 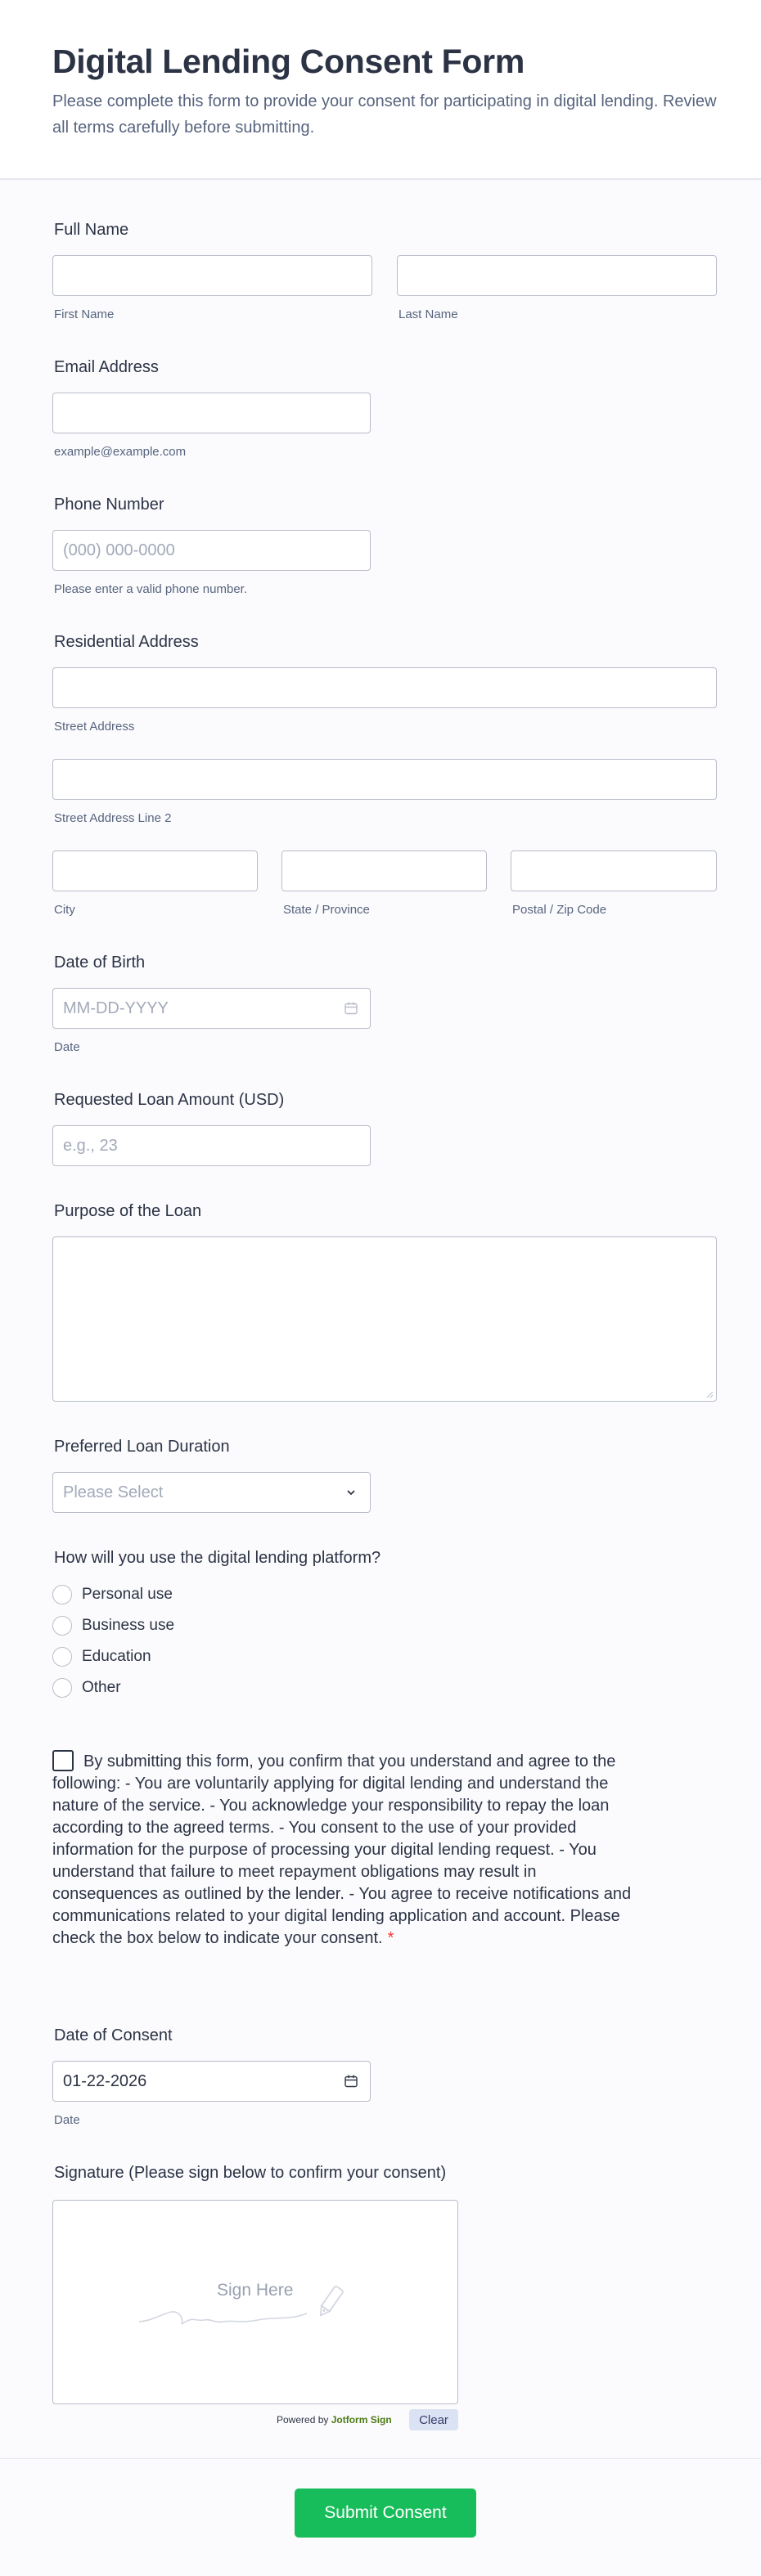 I want to click on consent-checkbox, so click(x=63, y=1760).